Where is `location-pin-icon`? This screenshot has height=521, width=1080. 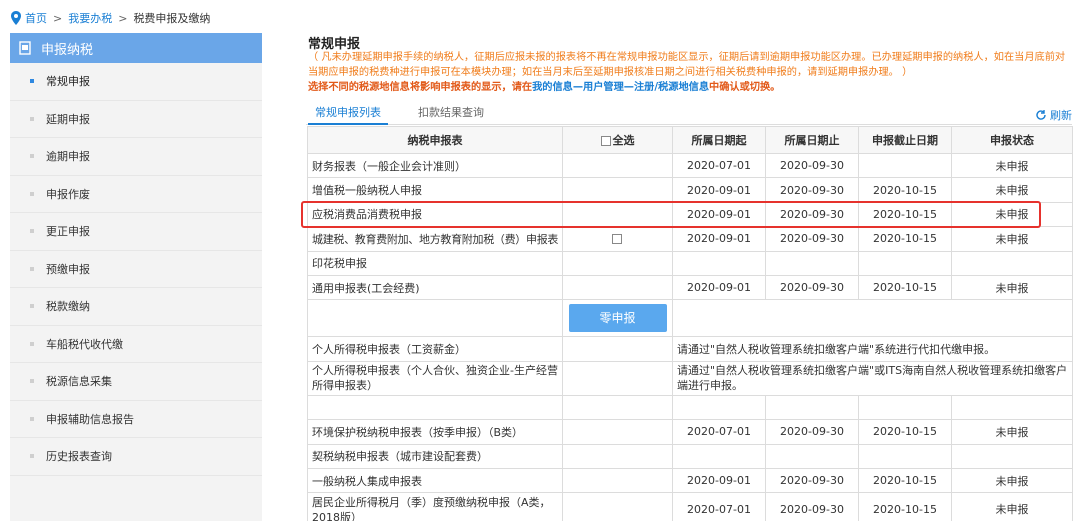
location-pin-icon is located at coordinates (16, 18).